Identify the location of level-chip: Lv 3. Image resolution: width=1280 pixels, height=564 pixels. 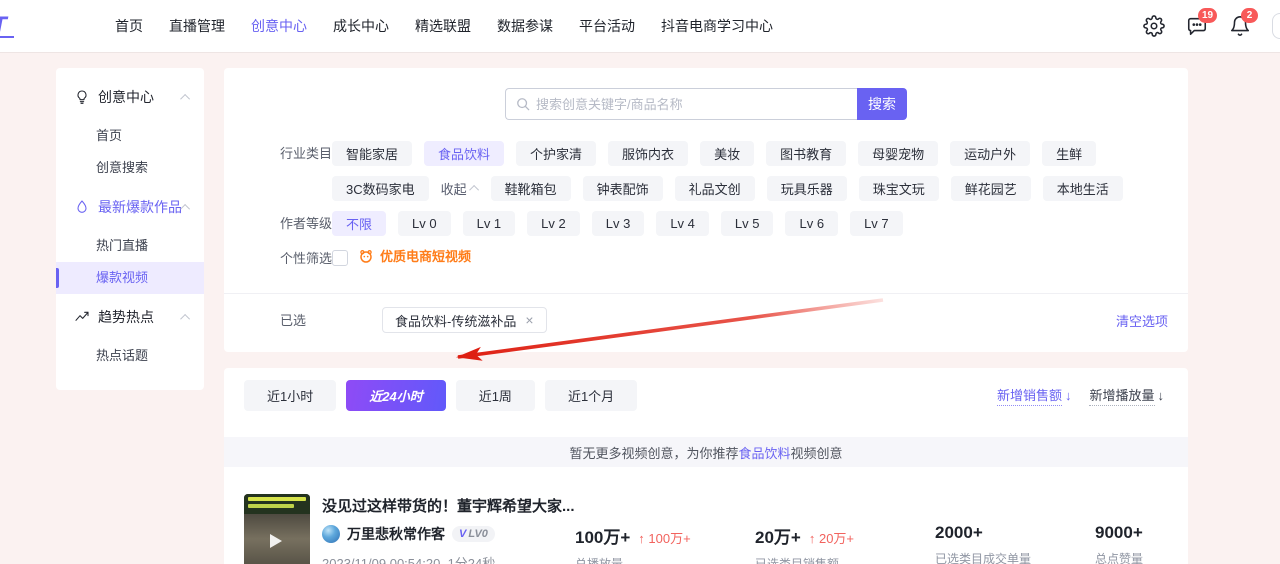
(618, 223).